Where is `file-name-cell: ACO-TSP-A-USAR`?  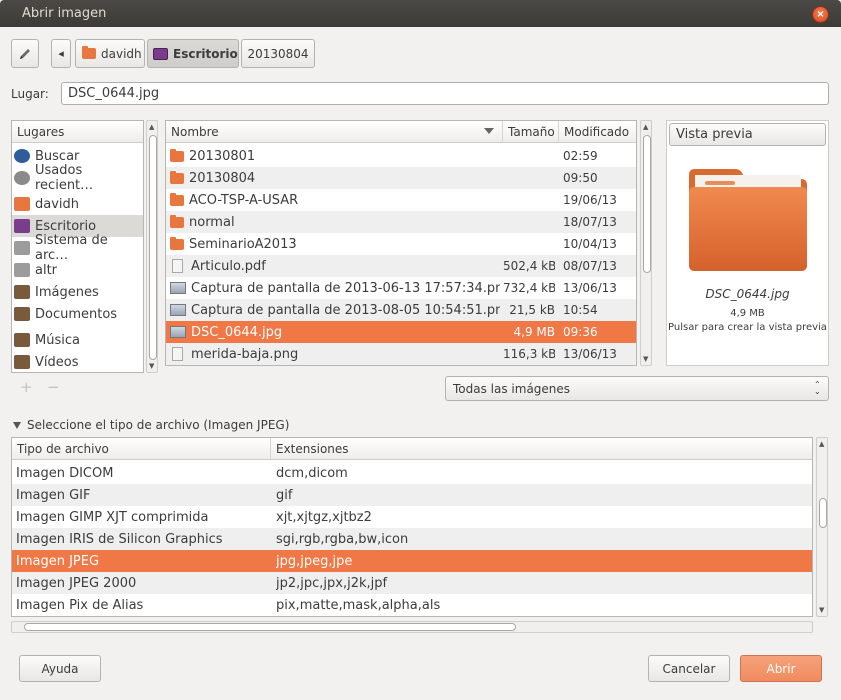 file-name-cell: ACO-TSP-A-USAR is located at coordinates (335, 200).